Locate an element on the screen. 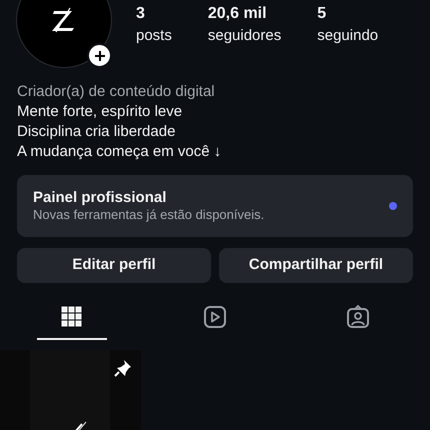  grid-icon is located at coordinates (72, 317).